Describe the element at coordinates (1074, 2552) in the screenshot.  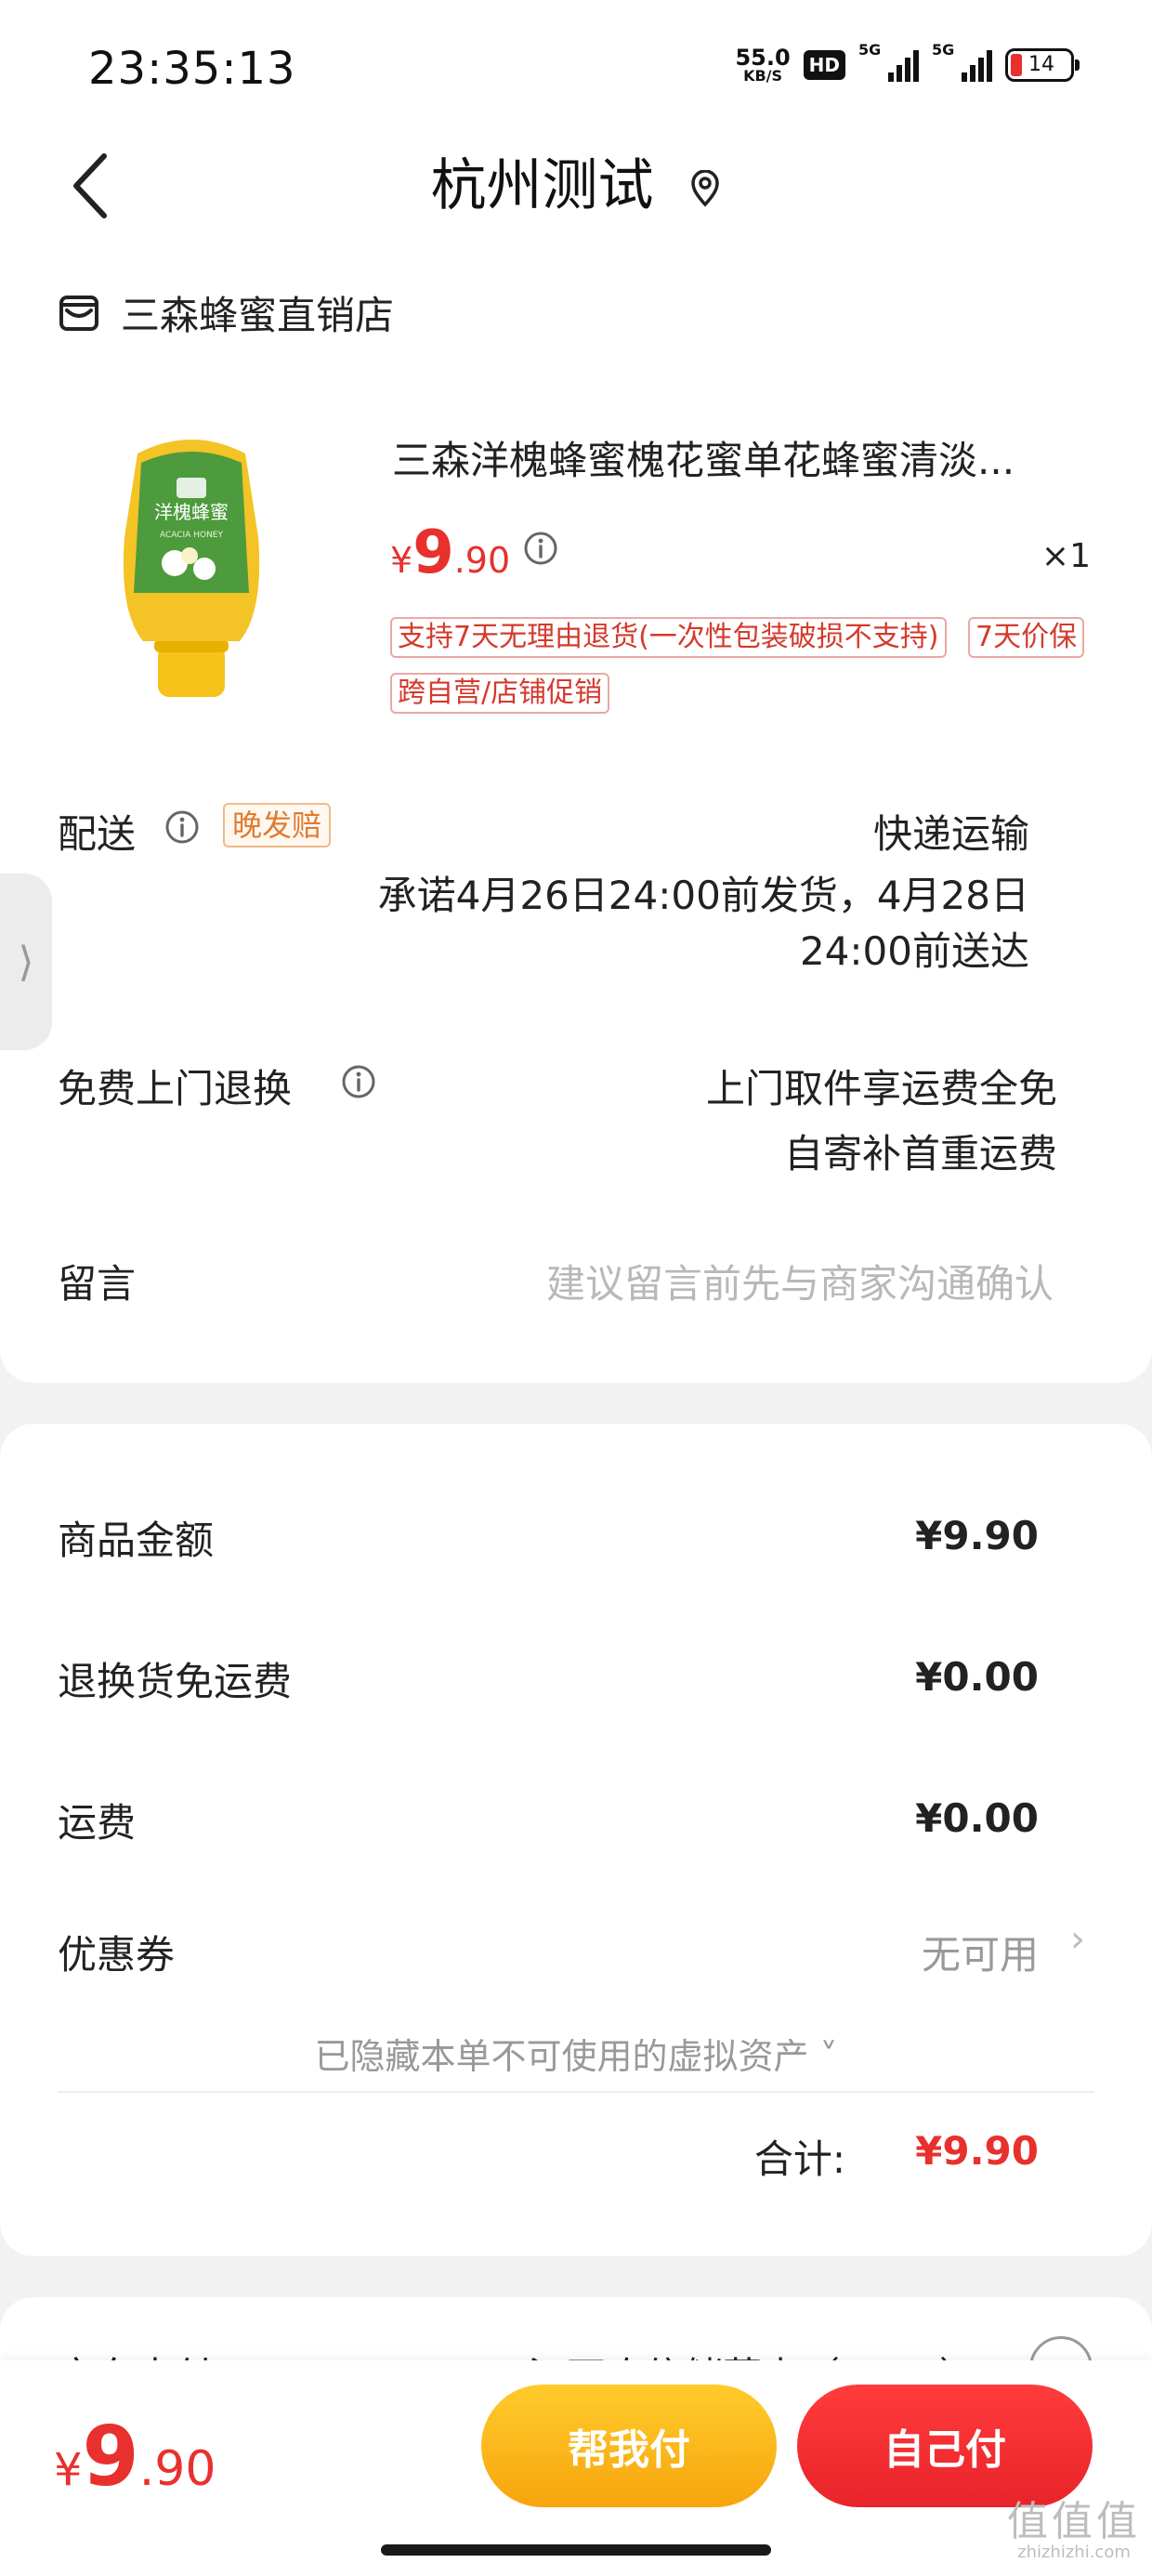
I see `watermark-url: zhizhizhi.com` at that location.